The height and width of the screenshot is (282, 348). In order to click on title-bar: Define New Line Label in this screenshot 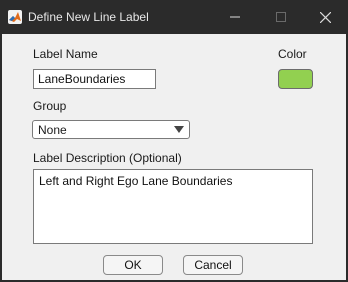, I will do `click(174, 17)`.